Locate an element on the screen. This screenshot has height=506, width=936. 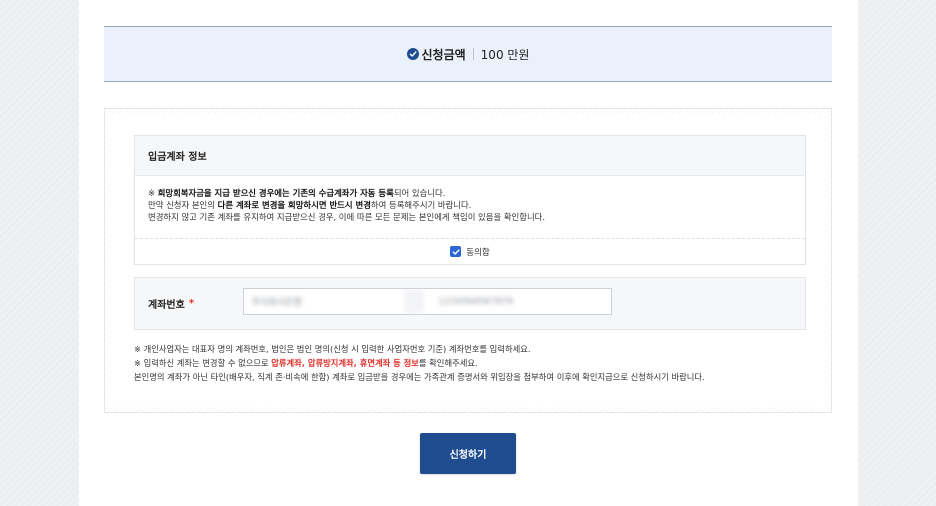
checkbox-checked-icon is located at coordinates (456, 251).